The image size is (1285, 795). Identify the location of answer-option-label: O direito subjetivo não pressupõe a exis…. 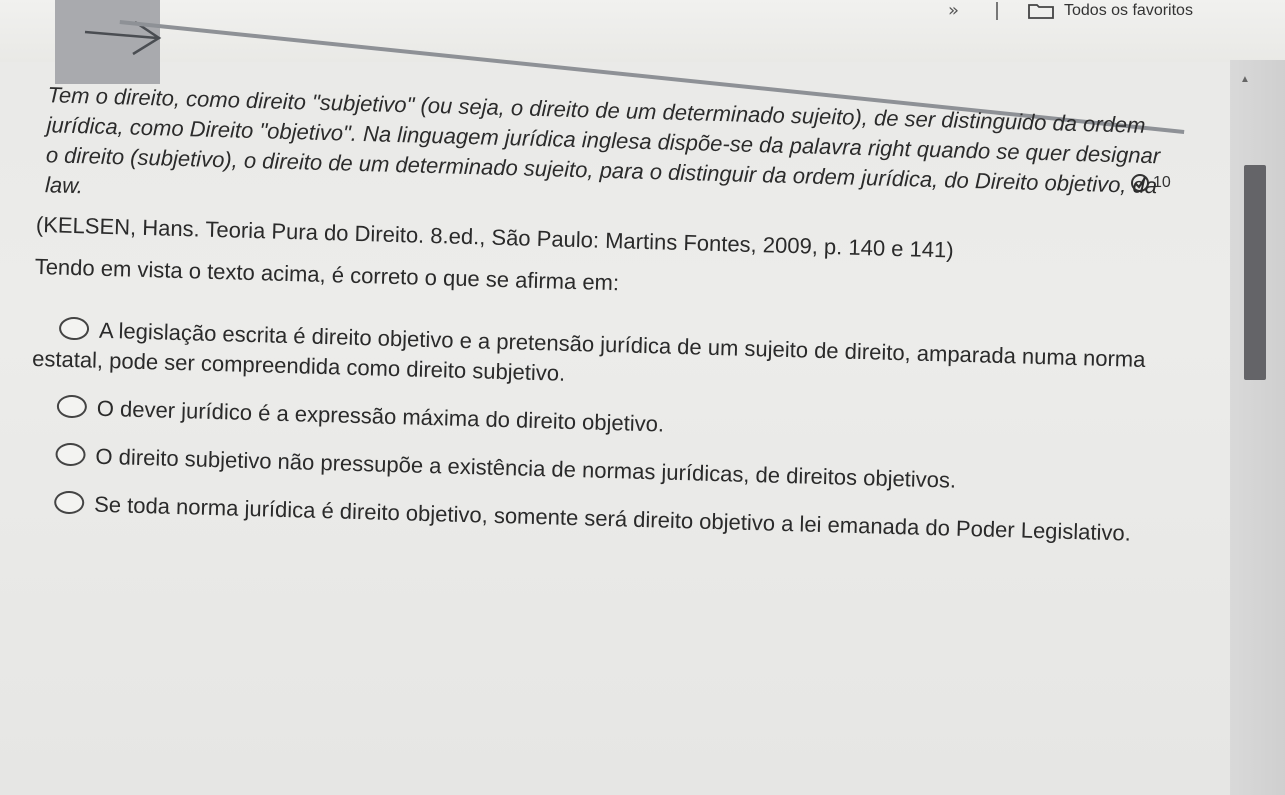
(526, 468).